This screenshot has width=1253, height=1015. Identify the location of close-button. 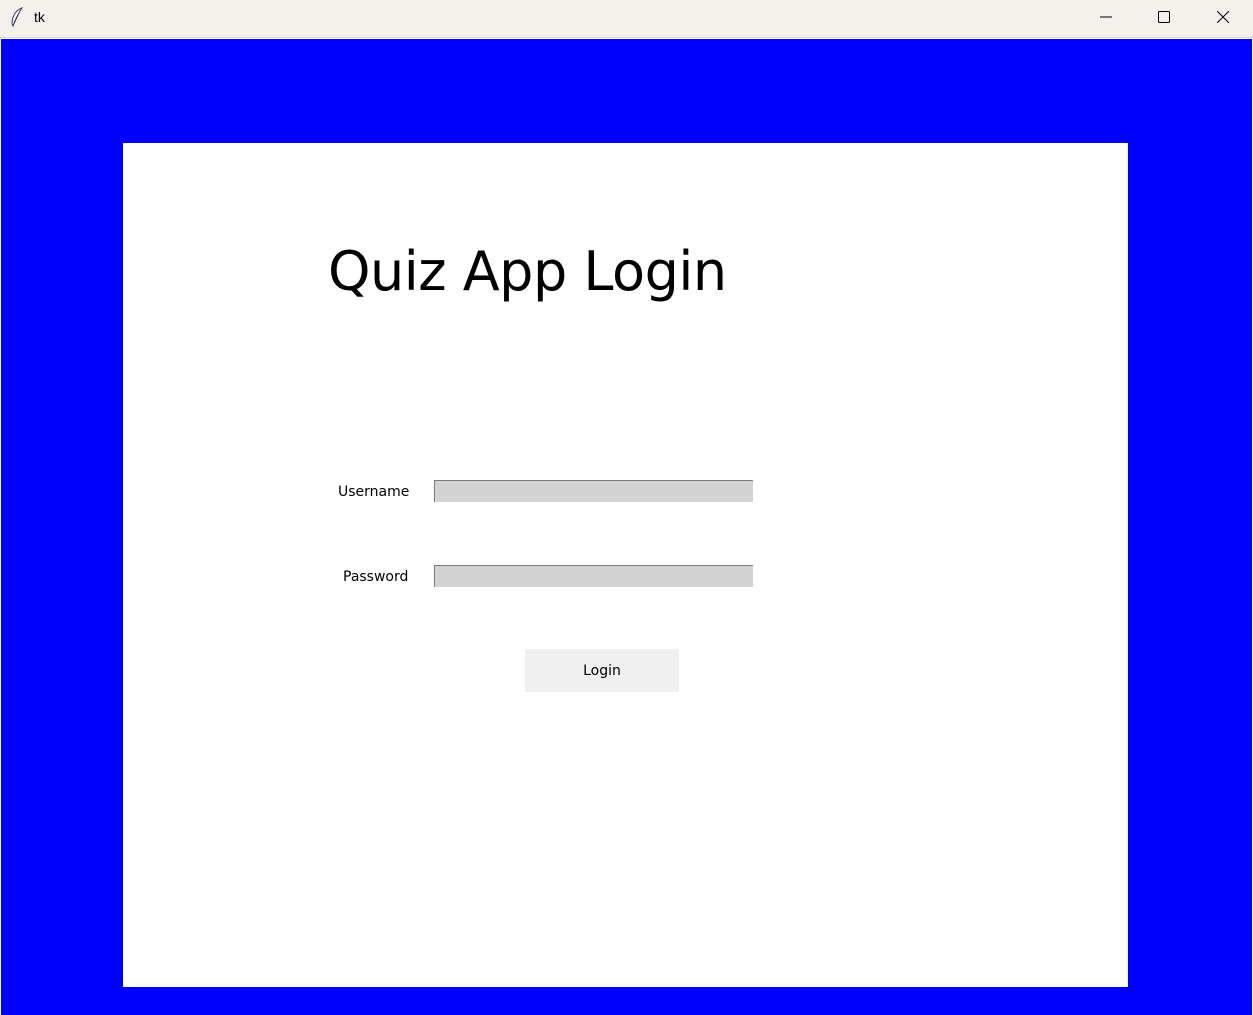
(1223, 17).